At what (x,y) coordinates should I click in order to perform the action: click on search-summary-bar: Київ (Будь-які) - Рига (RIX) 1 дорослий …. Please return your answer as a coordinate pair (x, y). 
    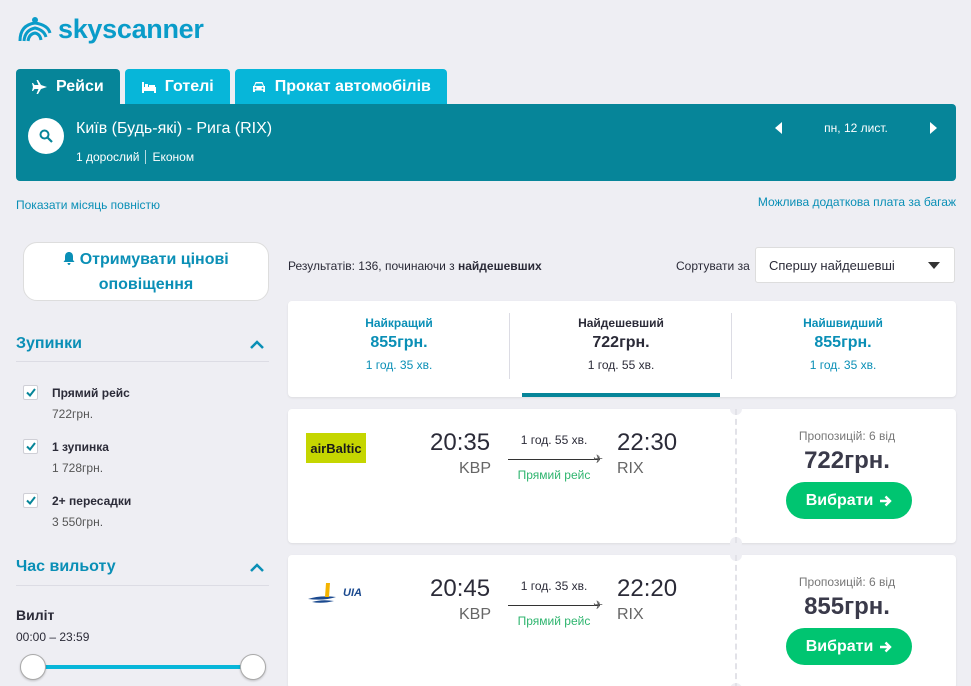
    Looking at the image, I should click on (486, 142).